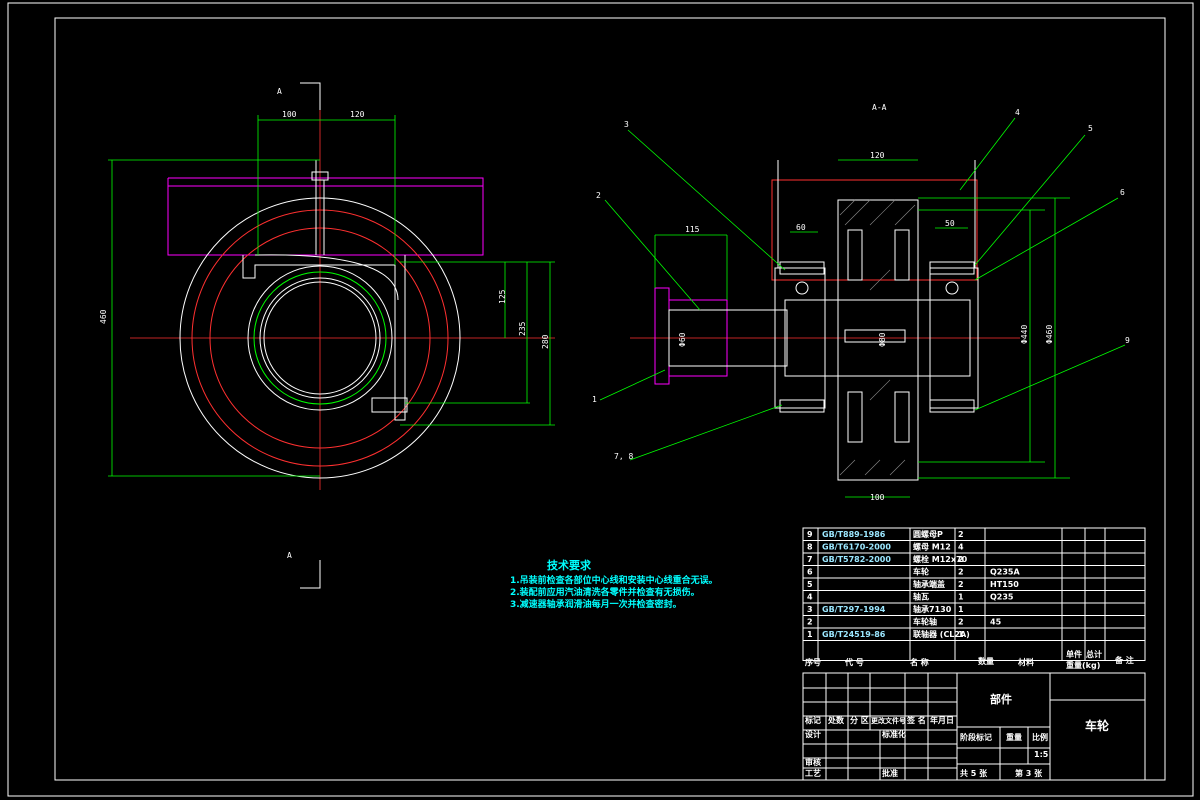 This screenshot has height=800, width=1200. Describe the element at coordinates (1040, 737) in the screenshot. I see `tb-label-scale: 比例` at that location.